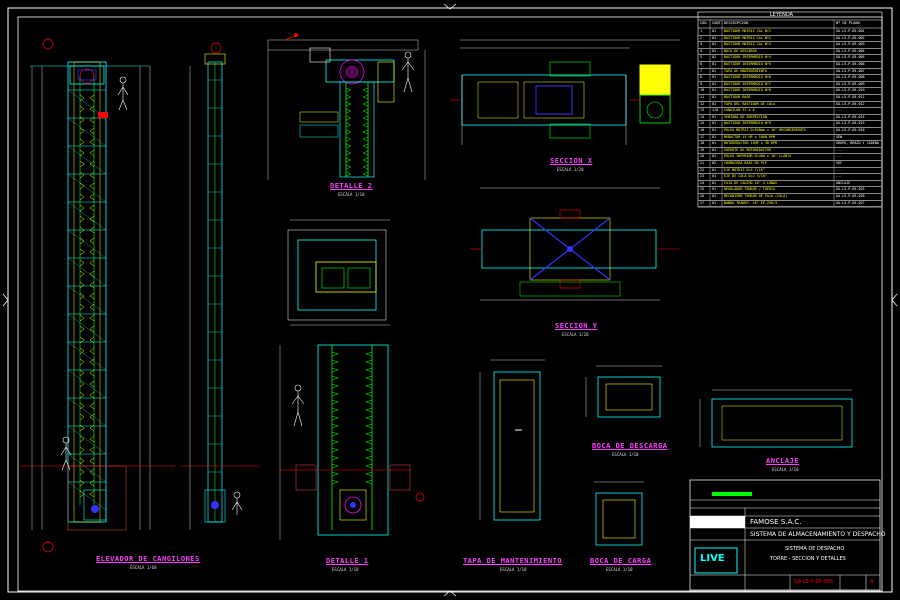 This screenshot has height=600, width=900. I want to click on tapa-scale: ESCALA 1/10, so click(513, 569).